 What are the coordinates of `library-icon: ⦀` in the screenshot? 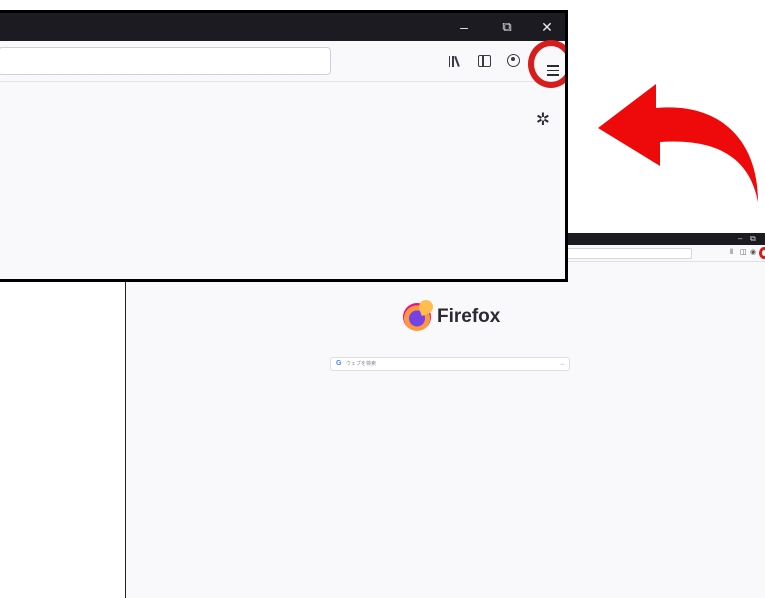 It's located at (731, 252).